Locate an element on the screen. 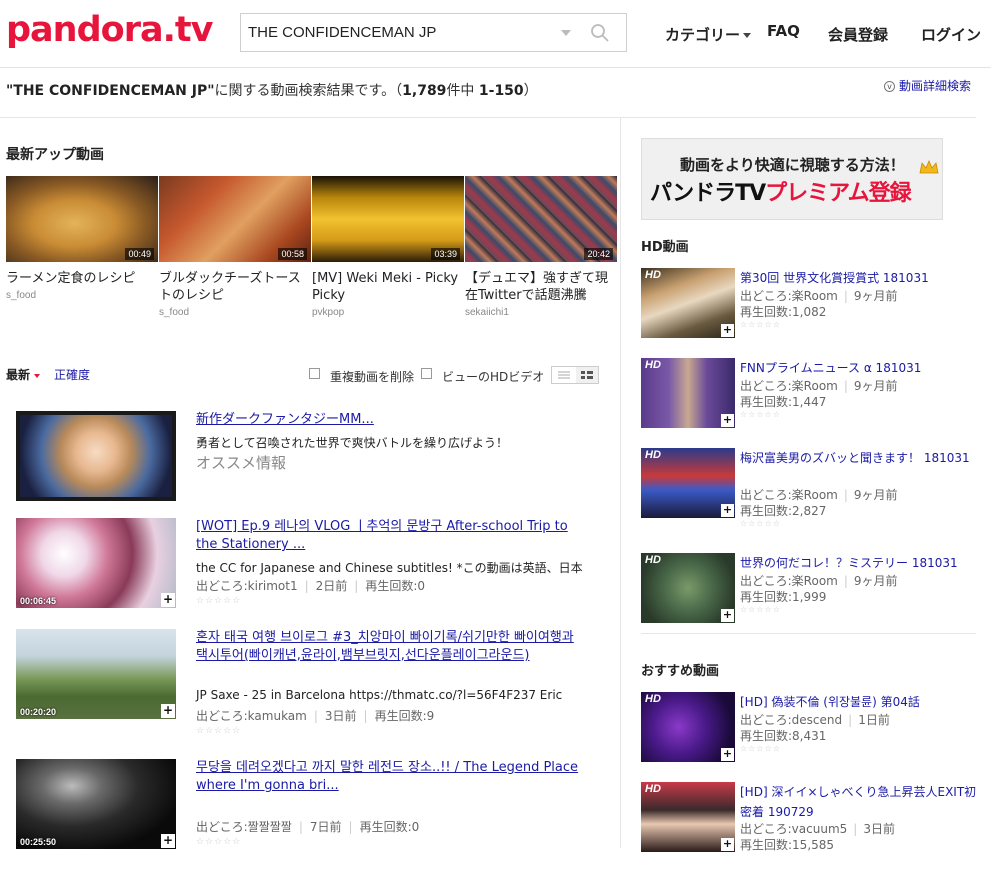 The width and height of the screenshot is (991, 870). video-thumbnail: 00:49 is located at coordinates (82, 219).